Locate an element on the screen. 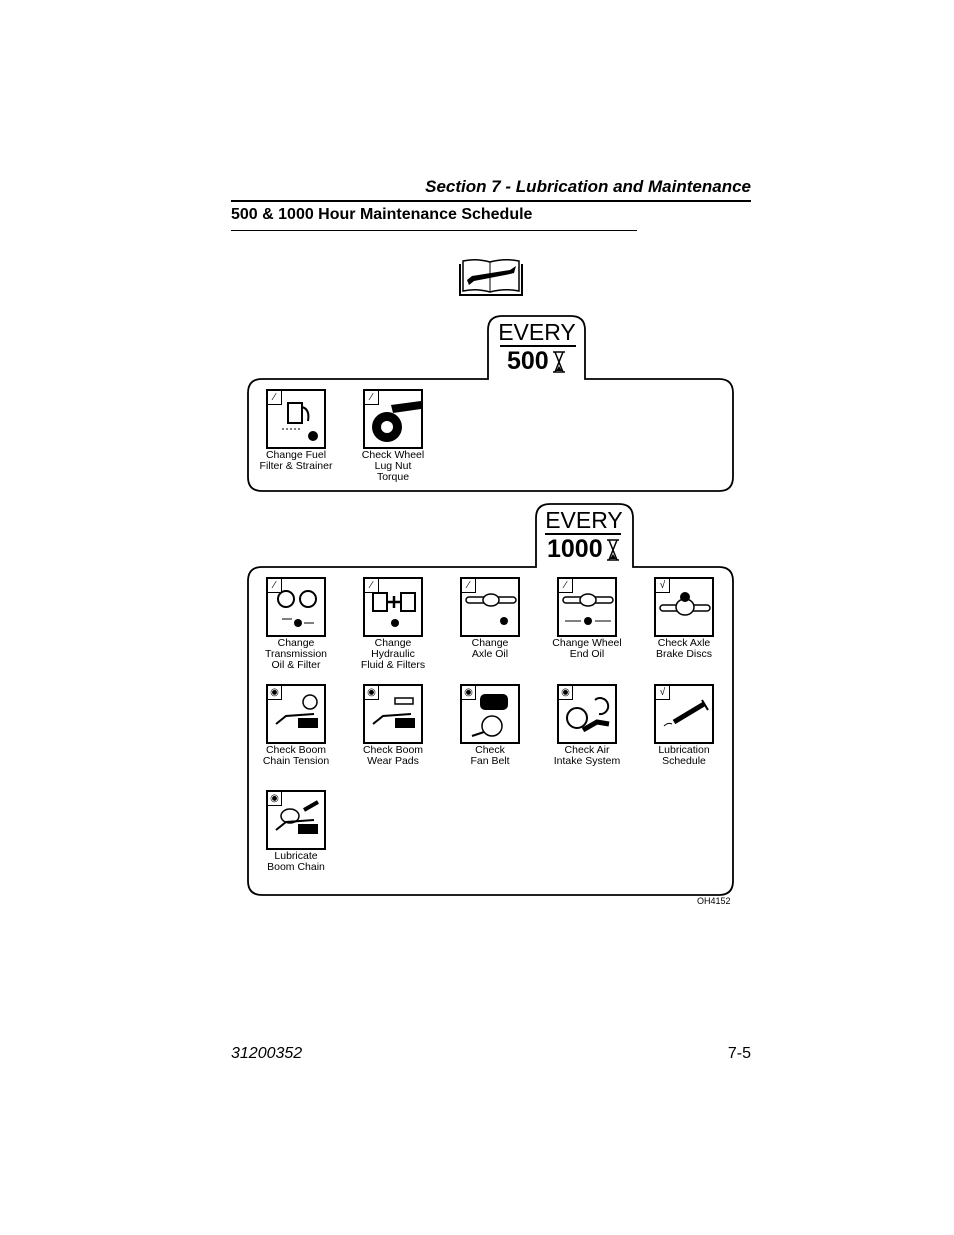  maintenance-item: ◉ Check Fan Belt is located at coordinates (490, 725).